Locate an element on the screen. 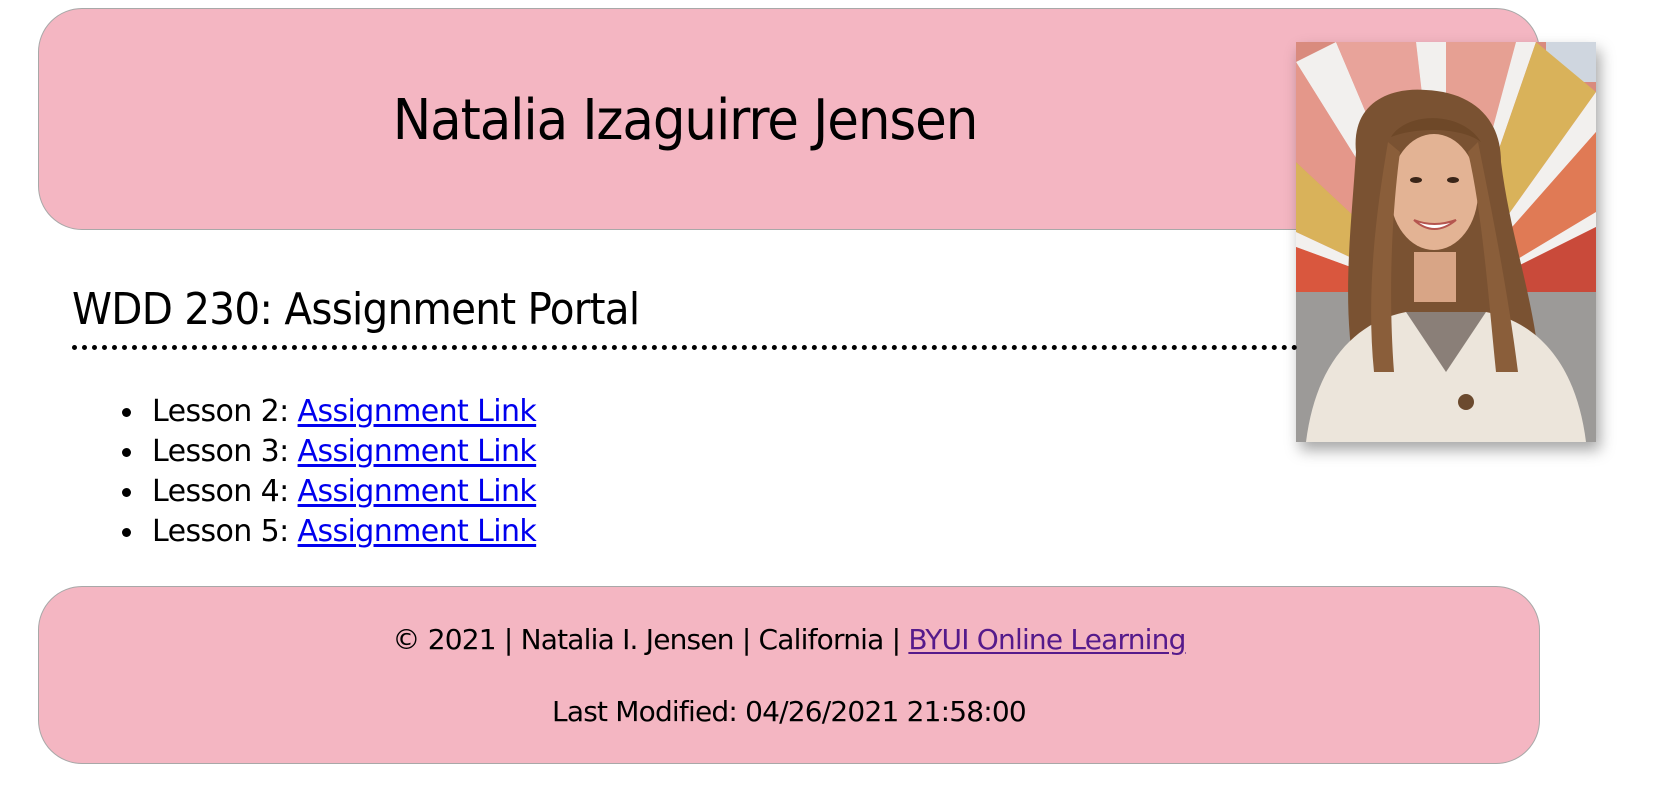 This screenshot has height=802, width=1654. site-title: Natalia Izaguirre Jensen is located at coordinates (685, 120).